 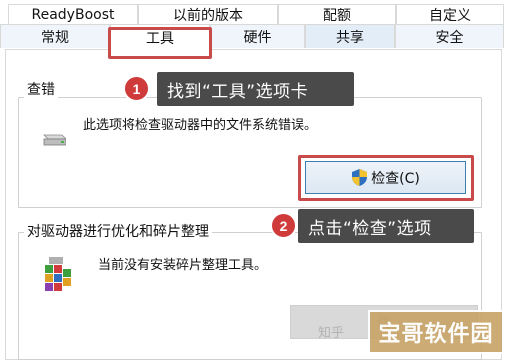 I want to click on tab-row-top: ReadyBoost 以前的版本 配额 自定义, so click(x=255, y=12).